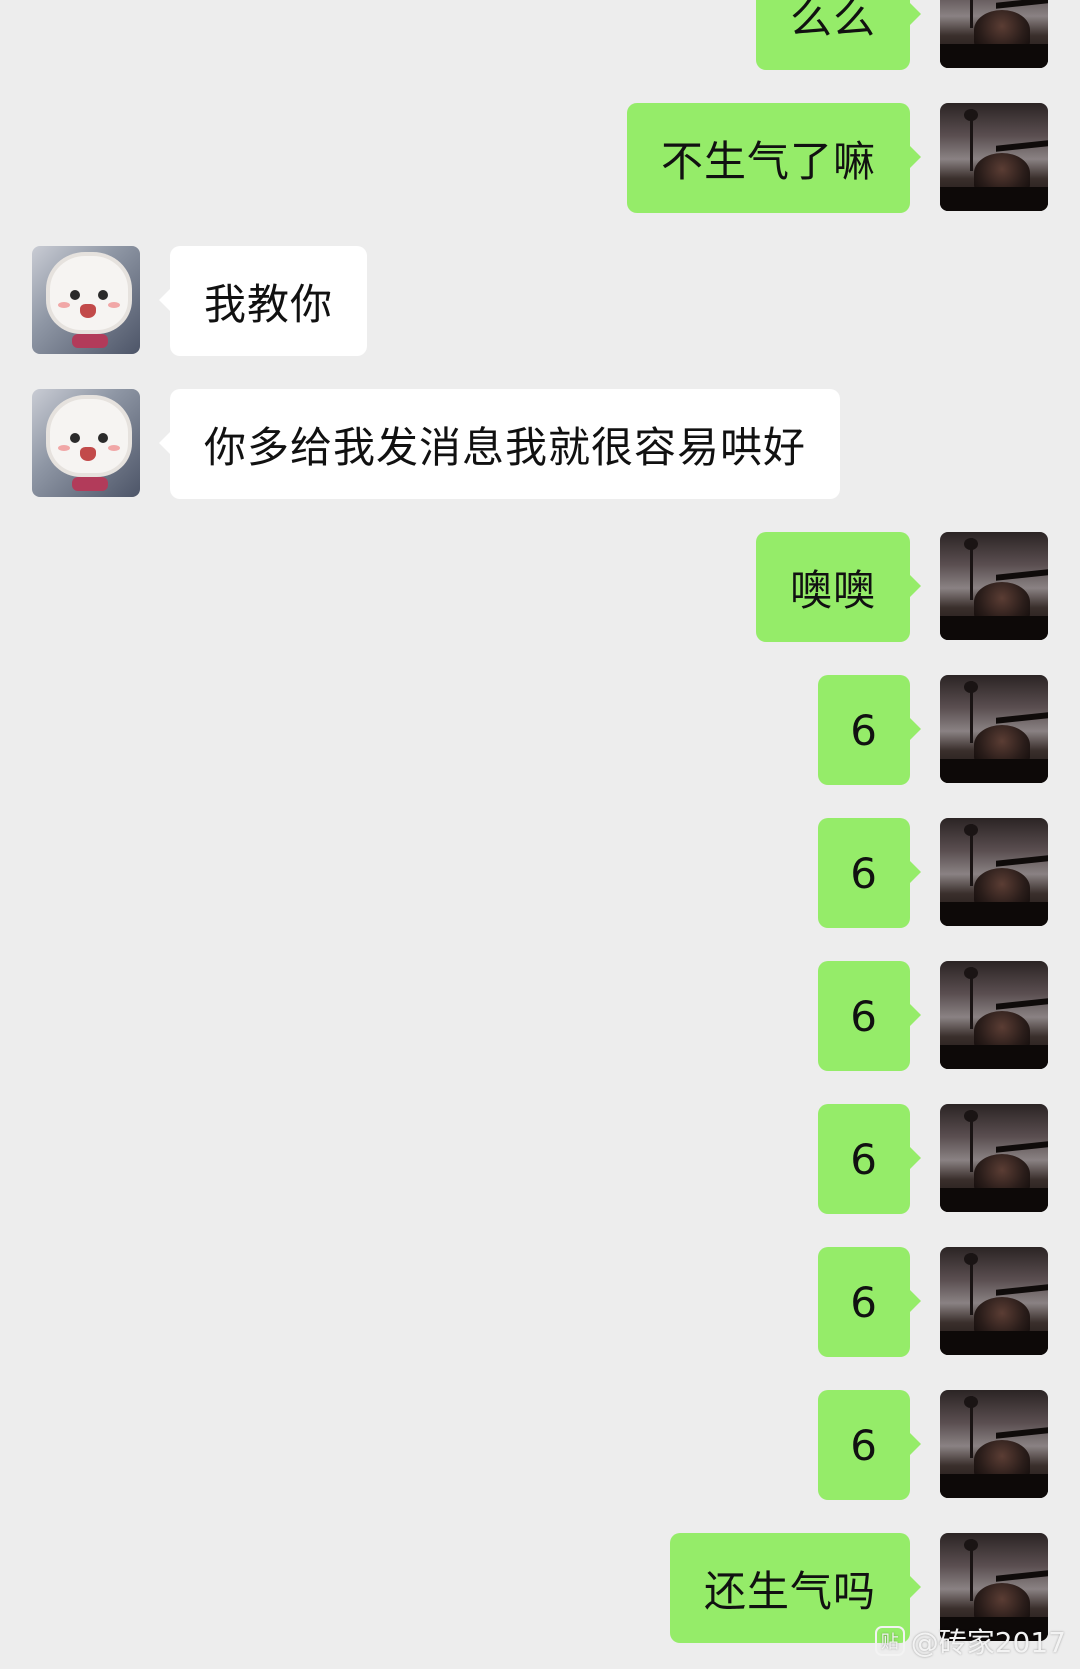  I want to click on message-incoming: 你多给我发消息我就很容易哄好, so click(540, 444).